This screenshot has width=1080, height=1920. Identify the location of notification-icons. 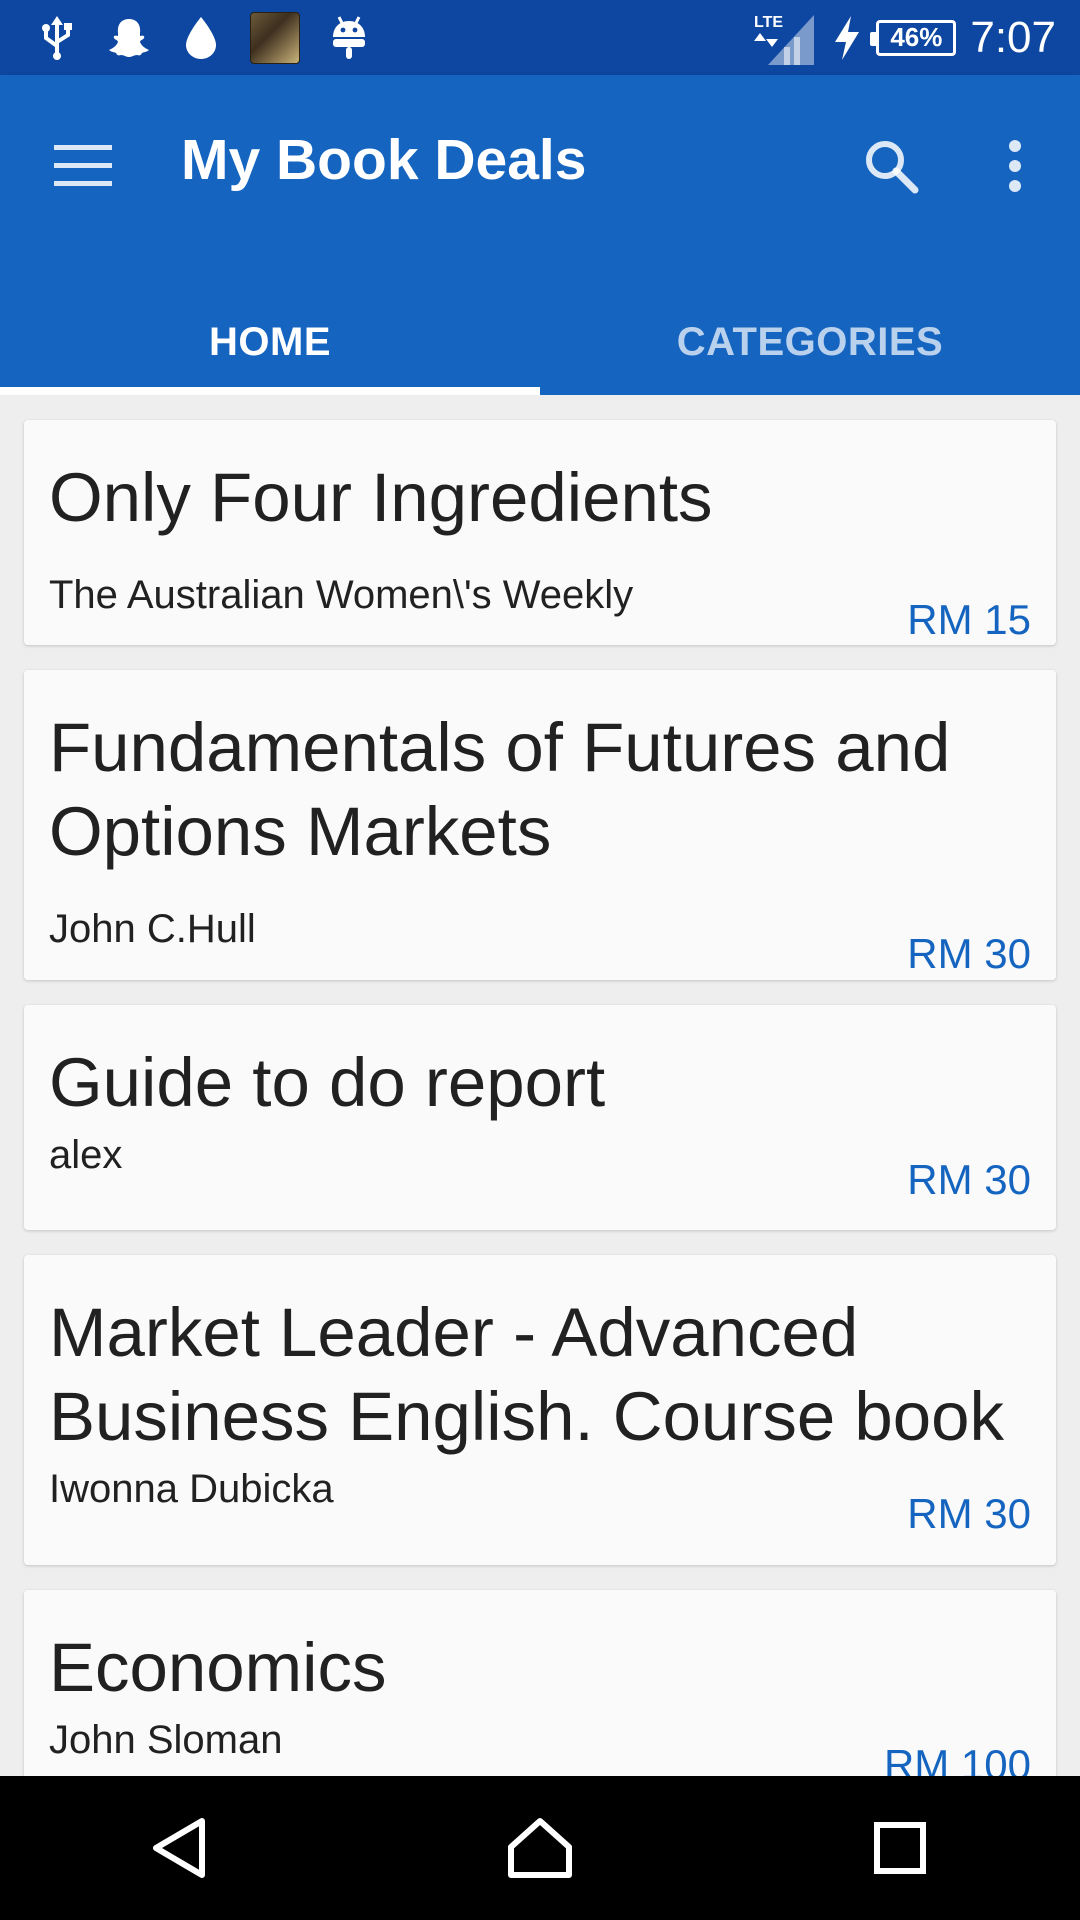
(186, 37).